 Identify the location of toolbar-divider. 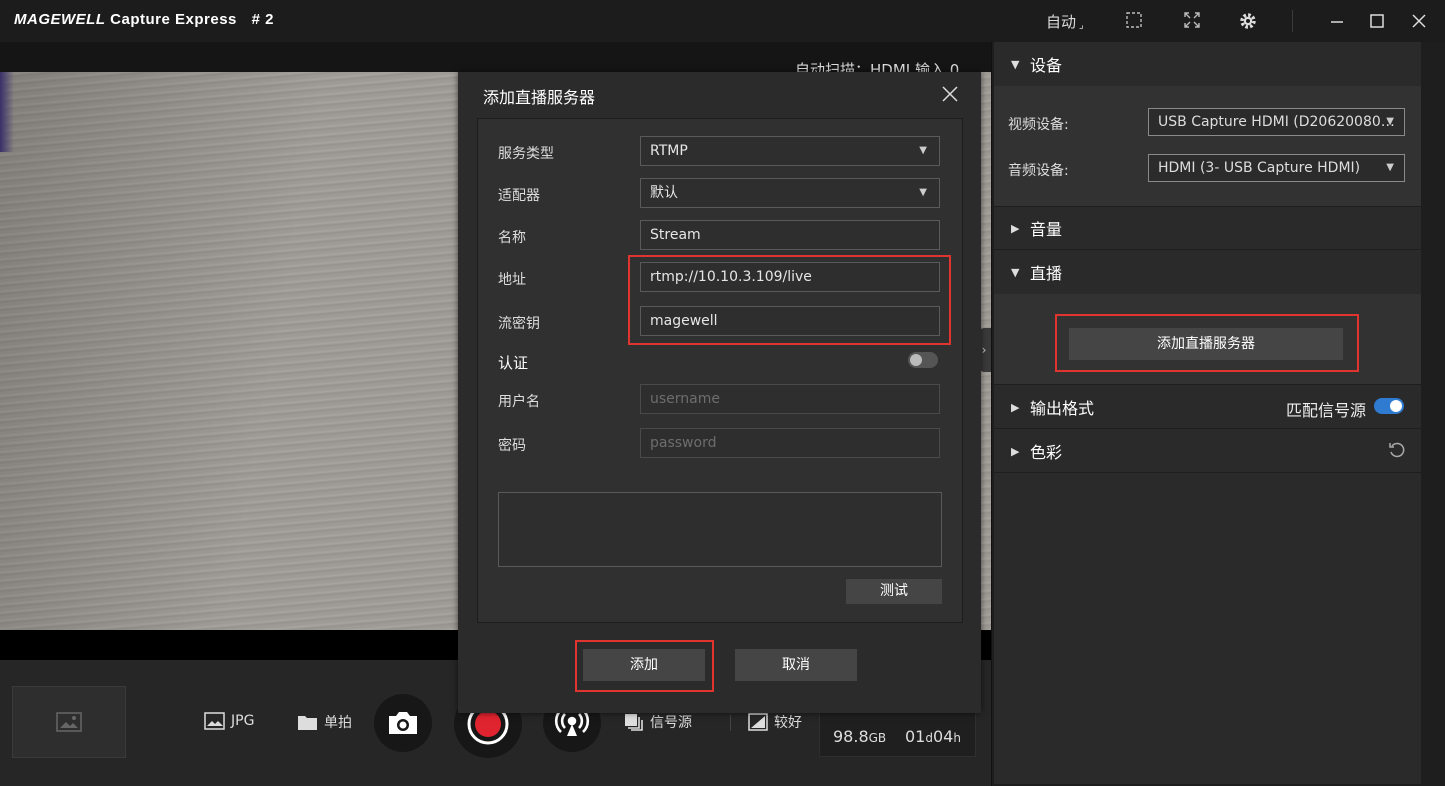
(730, 723).